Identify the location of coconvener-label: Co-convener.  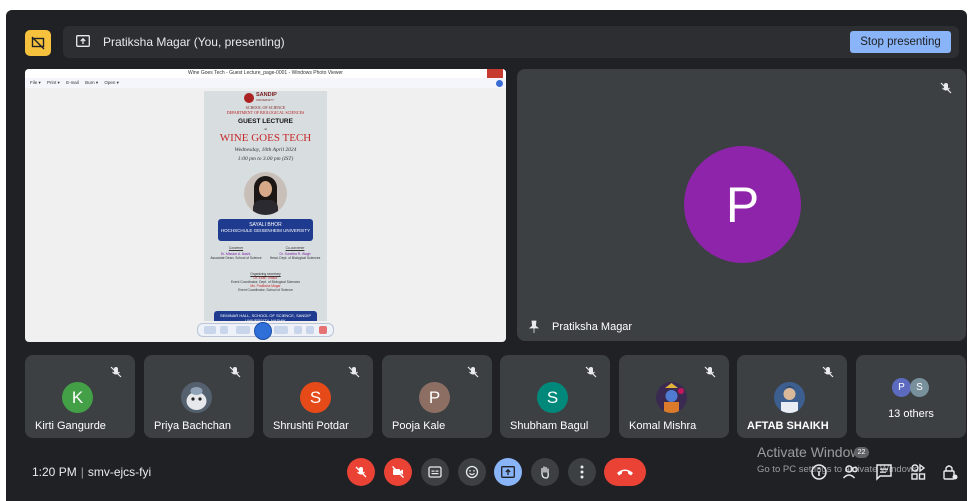
(295, 248).